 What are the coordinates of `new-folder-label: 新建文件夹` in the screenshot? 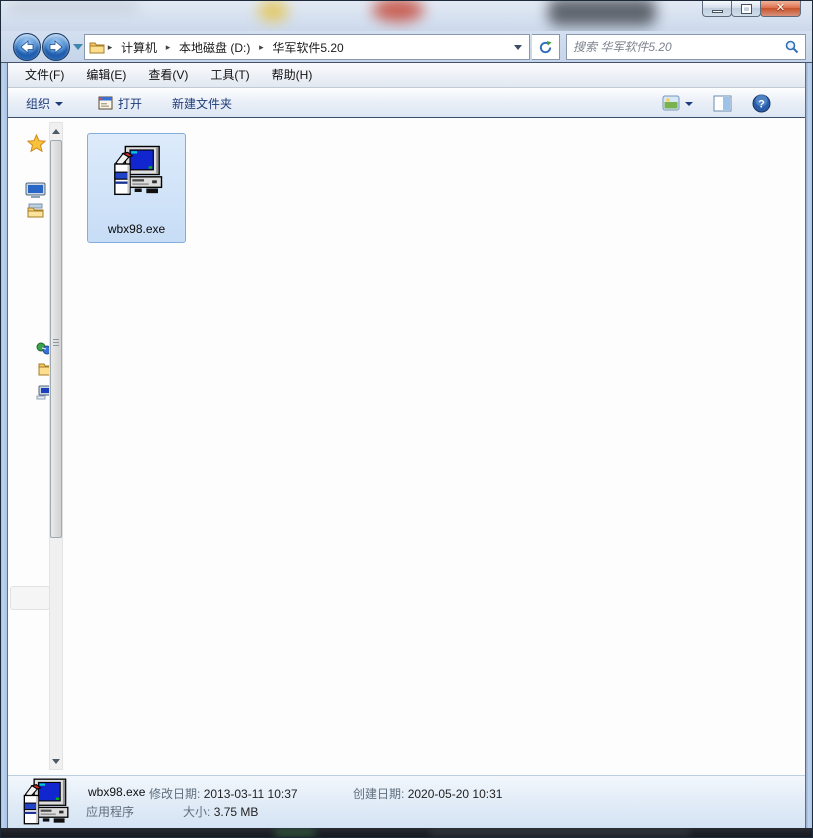 It's located at (202, 103).